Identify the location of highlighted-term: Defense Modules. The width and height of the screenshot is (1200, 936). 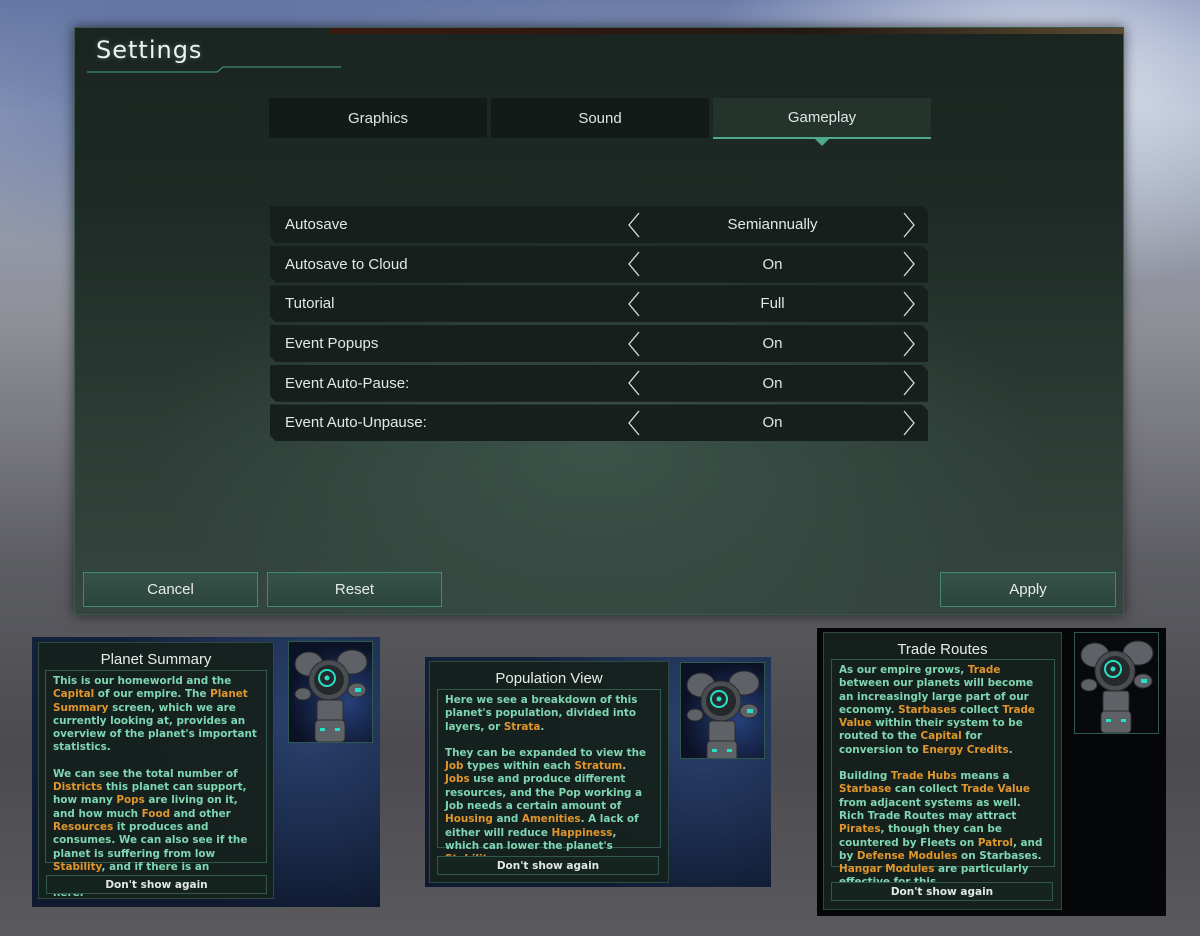
(907, 855).